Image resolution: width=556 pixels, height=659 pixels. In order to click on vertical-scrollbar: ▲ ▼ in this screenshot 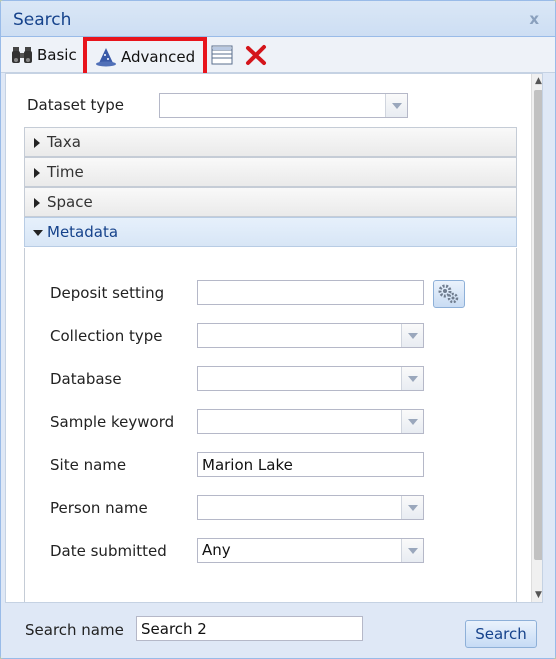, I will do `click(536, 338)`.